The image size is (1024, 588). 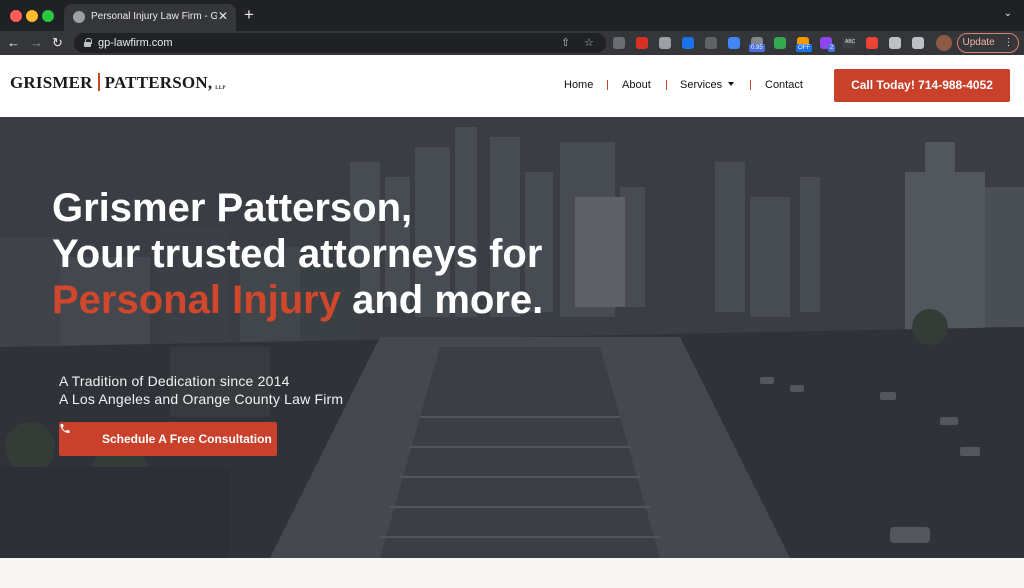 I want to click on new-tab-button: +, so click(x=249, y=15).